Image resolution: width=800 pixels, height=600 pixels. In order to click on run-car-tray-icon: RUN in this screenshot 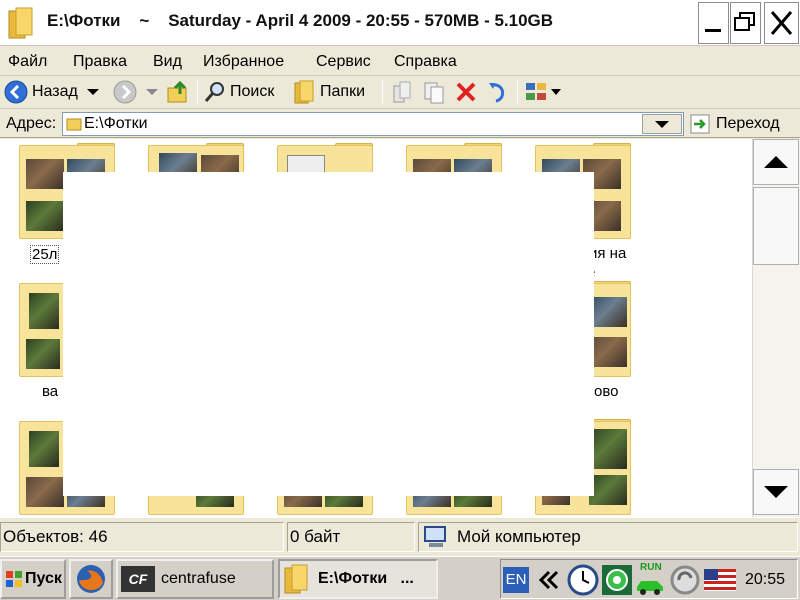, I will do `click(650, 579)`.